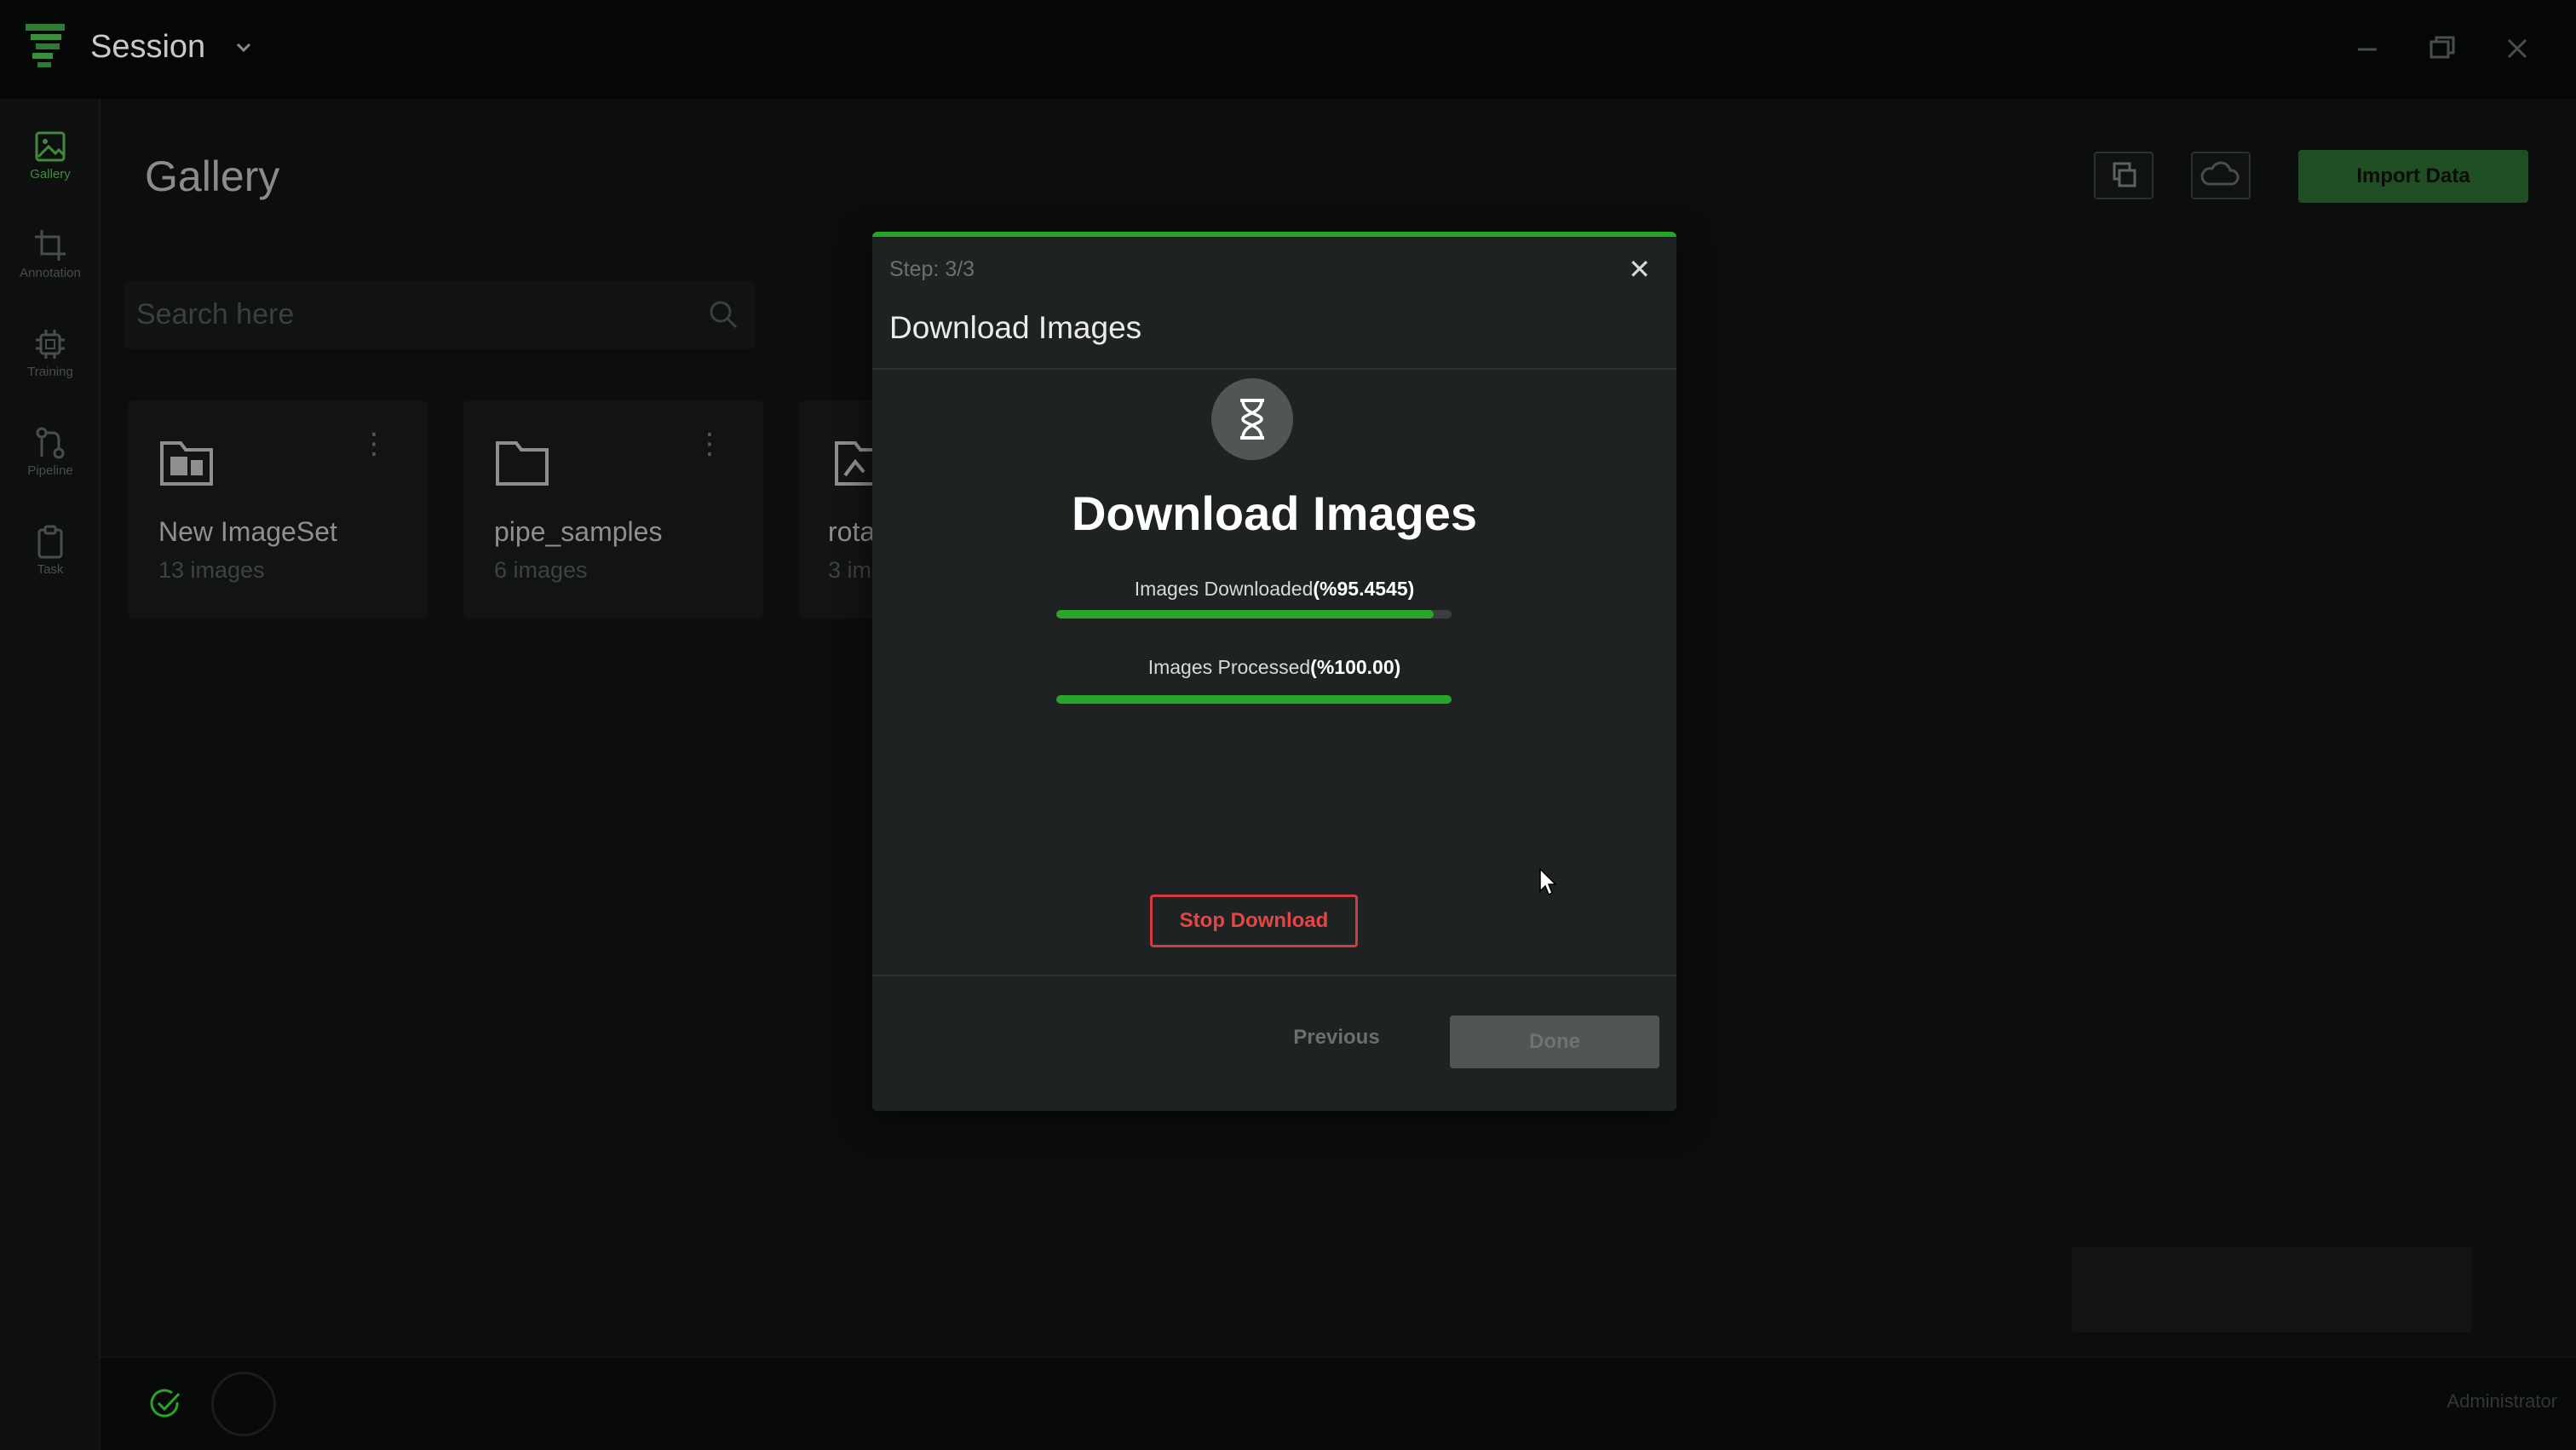 The image size is (2576, 1450). Describe the element at coordinates (244, 48) in the screenshot. I see `chevron-down-icon` at that location.